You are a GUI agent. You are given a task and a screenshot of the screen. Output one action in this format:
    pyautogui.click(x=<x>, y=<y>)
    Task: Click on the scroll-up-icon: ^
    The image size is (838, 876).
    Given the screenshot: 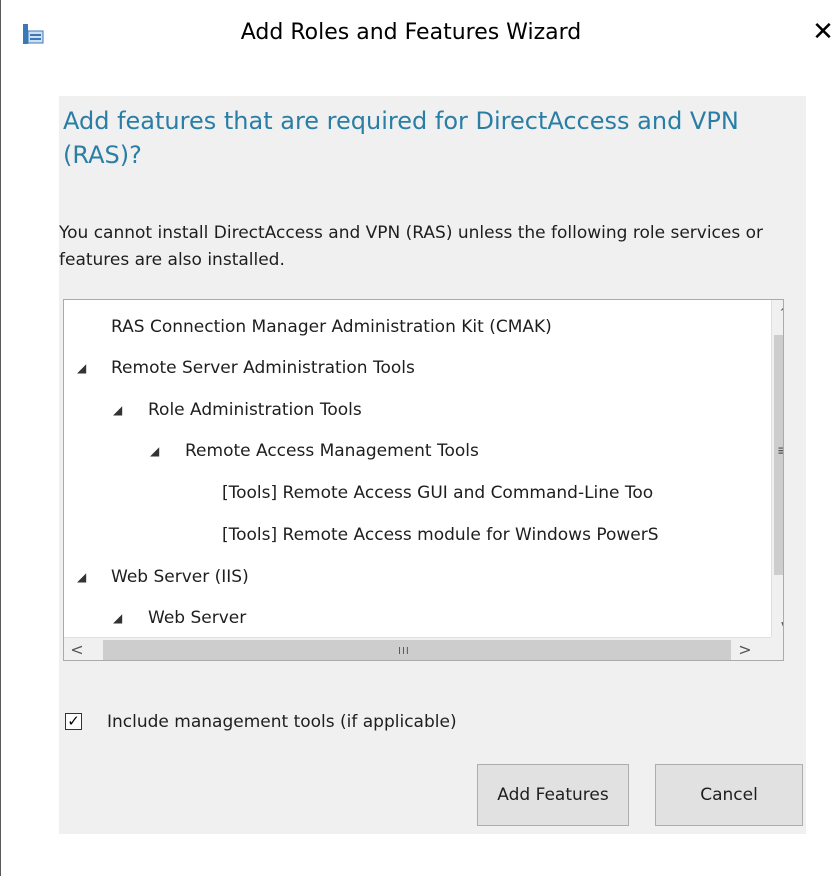 What is the action you would take?
    pyautogui.click(x=777, y=313)
    